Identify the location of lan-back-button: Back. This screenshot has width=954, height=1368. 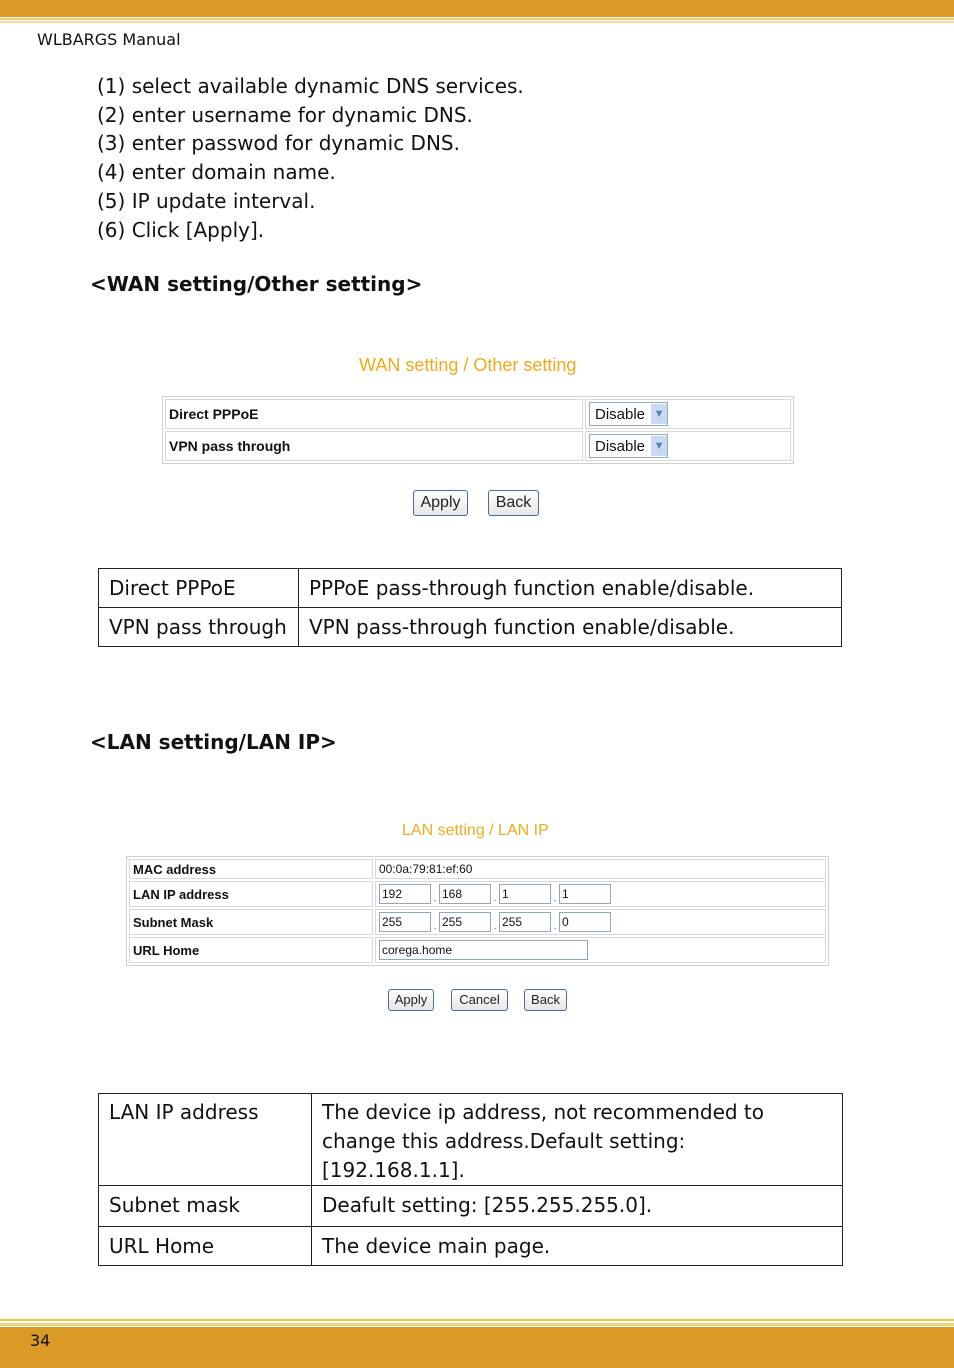
(545, 1000).